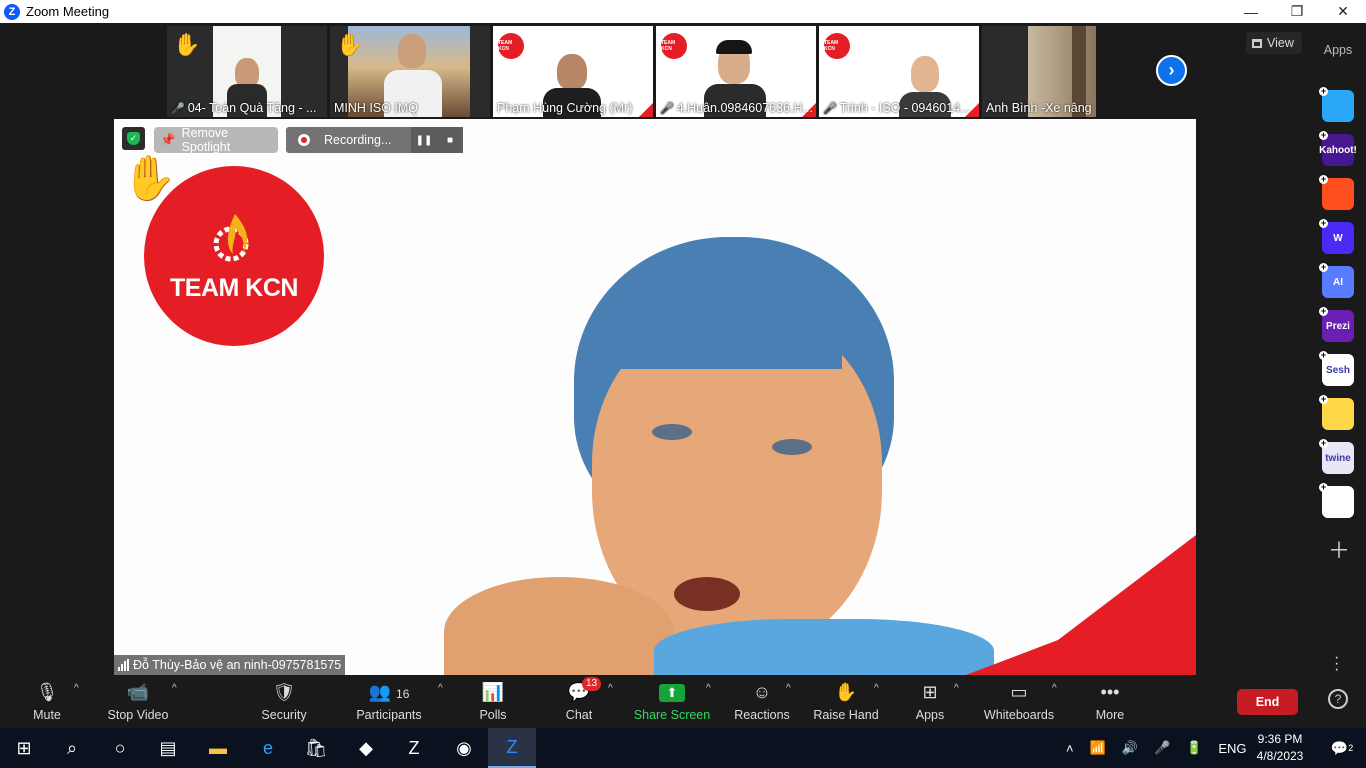 This screenshot has height=768, width=1366. What do you see at coordinates (133, 138) in the screenshot?
I see `security-shield-icon: ✓` at bounding box center [133, 138].